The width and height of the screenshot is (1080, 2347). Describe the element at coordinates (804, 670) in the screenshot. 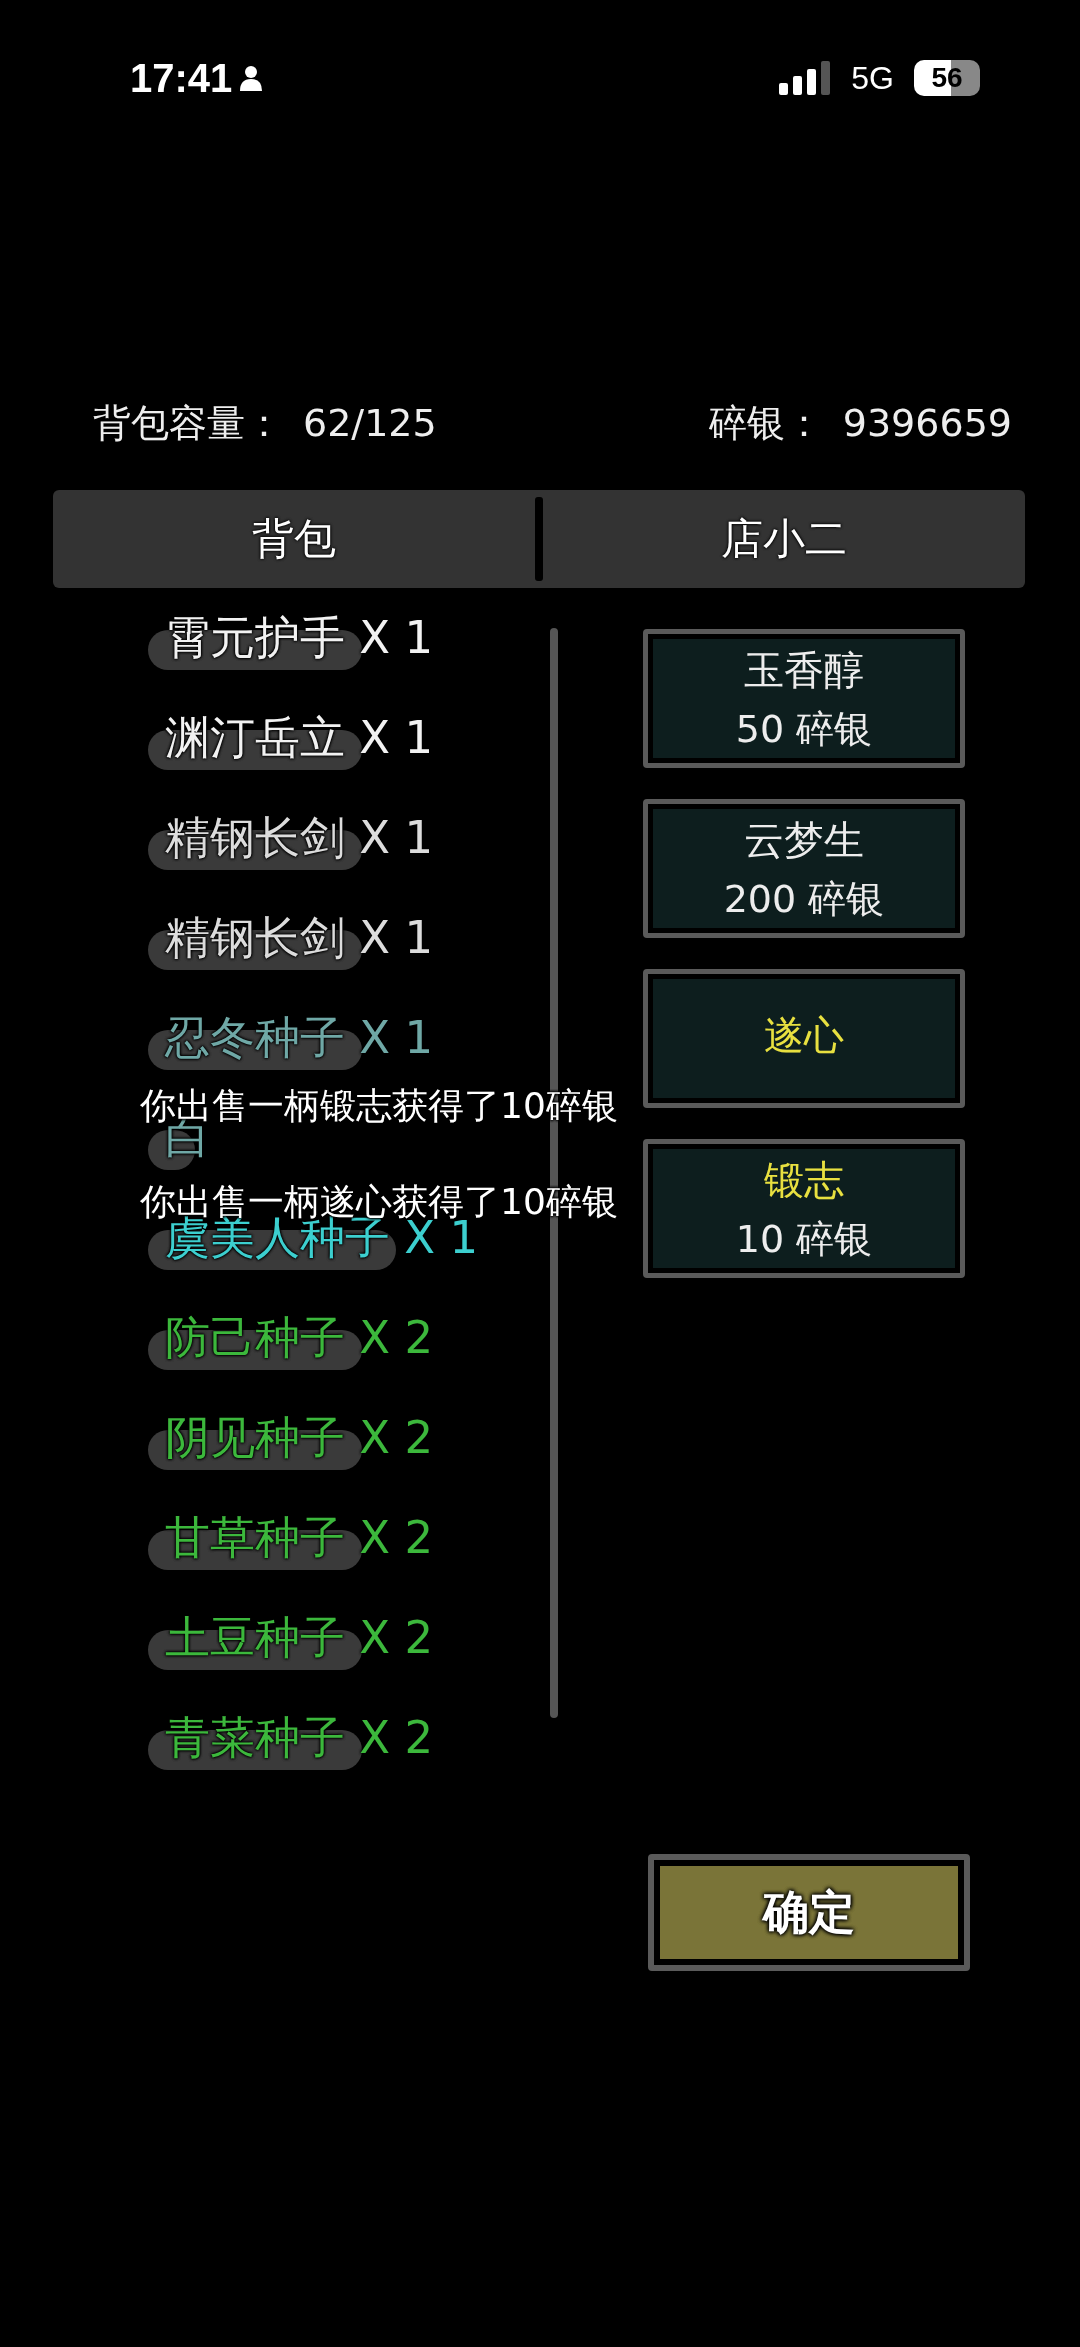

I see `shop-item-name: 玉香醇` at that location.